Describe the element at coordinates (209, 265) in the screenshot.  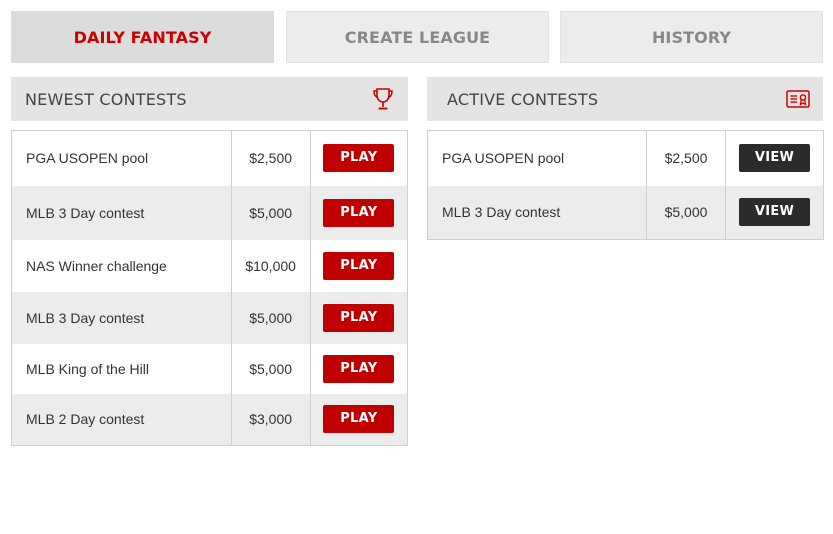
I see `table-row: NAS Winner challenge $10,000 PLAY` at that location.